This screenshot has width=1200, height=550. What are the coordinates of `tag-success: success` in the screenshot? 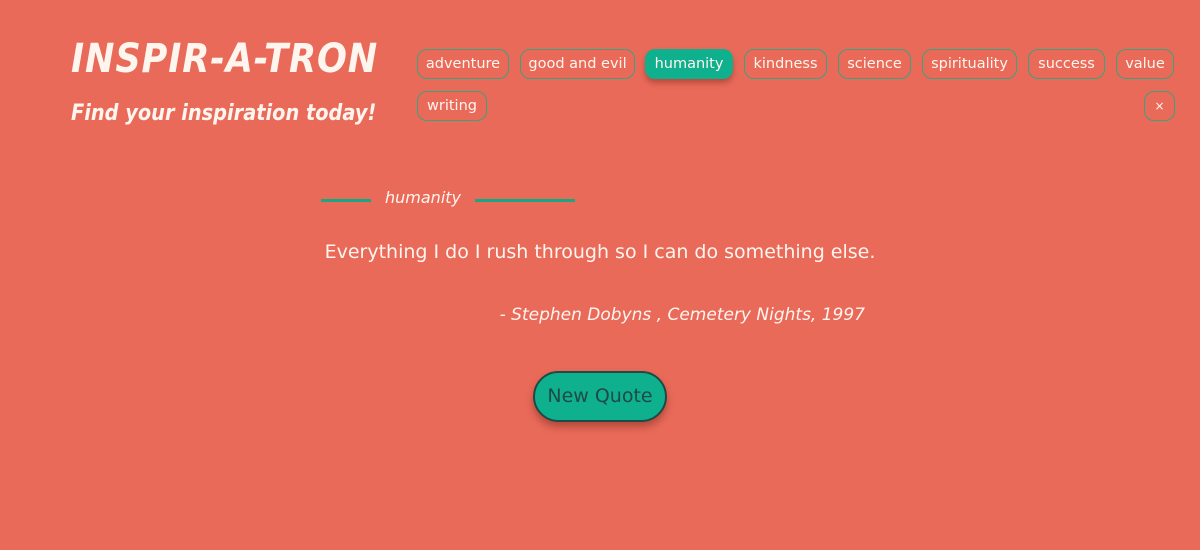 It's located at (1066, 64).